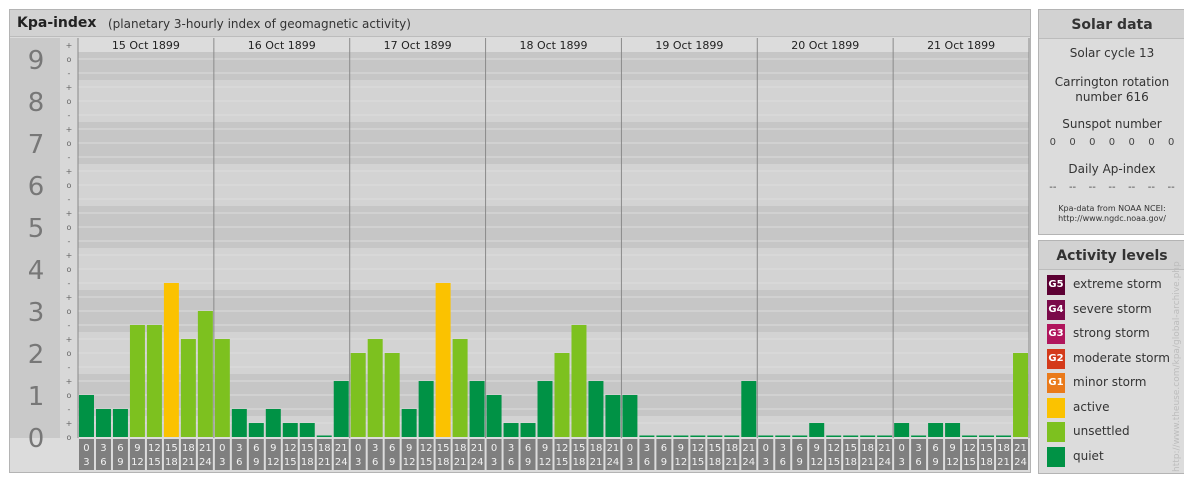 Image resolution: width=1184 pixels, height=480 pixels. What do you see at coordinates (1111, 218) in the screenshot?
I see `source-line2: http://www.ngdc.noaa.gov/` at bounding box center [1111, 218].